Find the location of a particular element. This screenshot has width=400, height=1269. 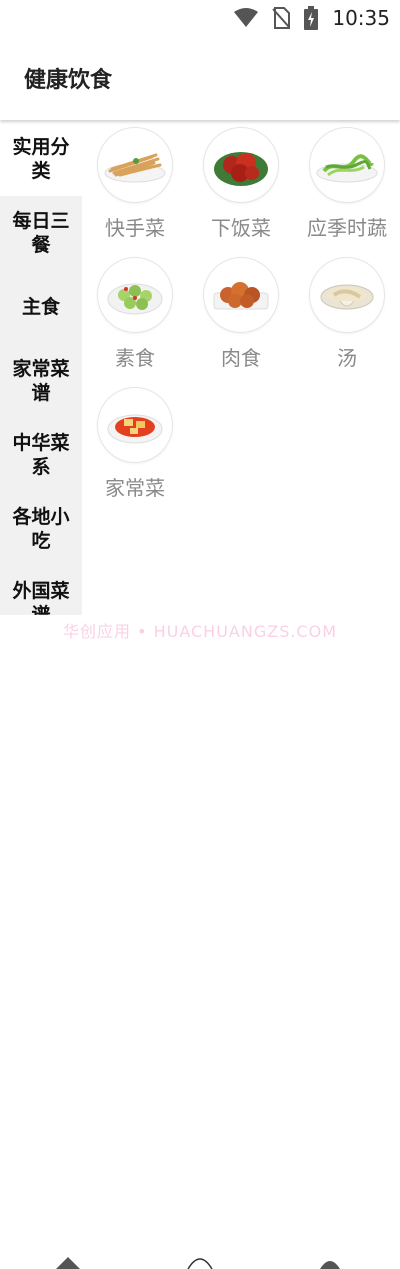

app-bar: 健康饮食 is located at coordinates (200, 78).